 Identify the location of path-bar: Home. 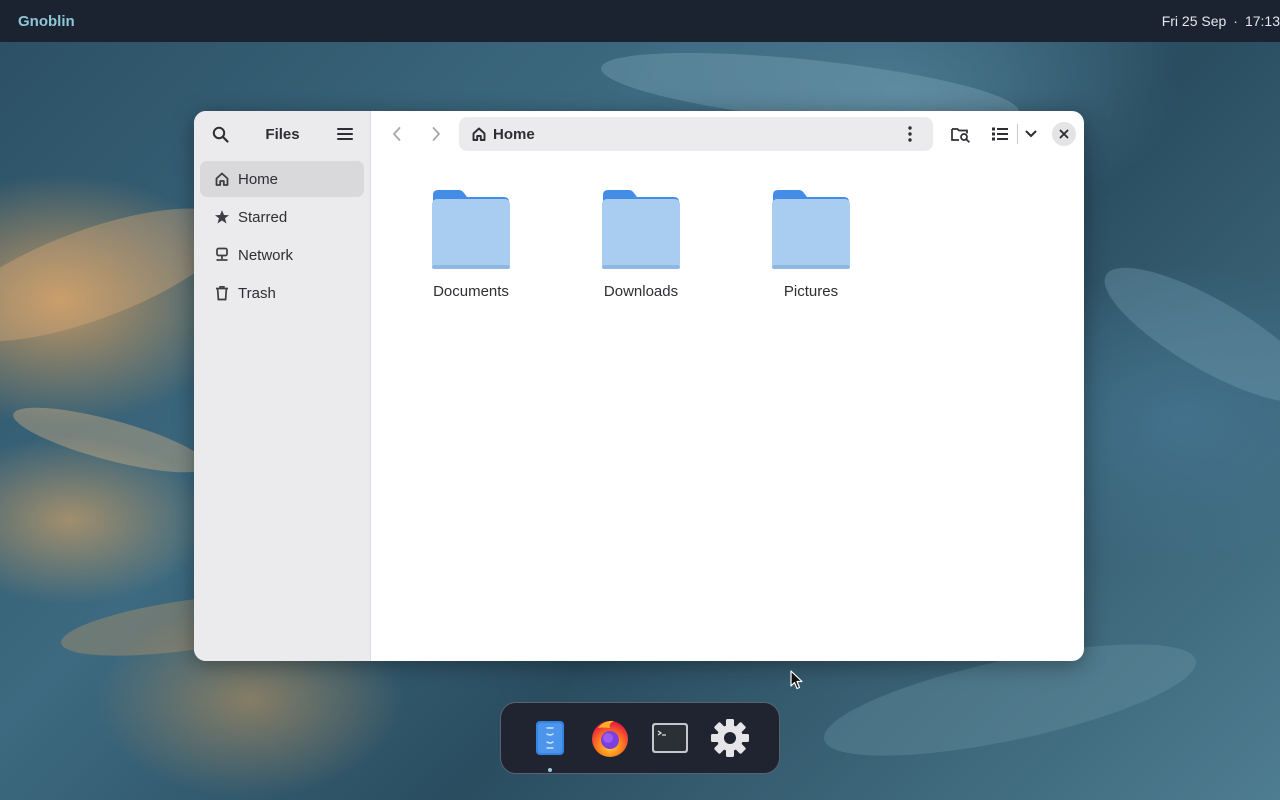
(696, 134).